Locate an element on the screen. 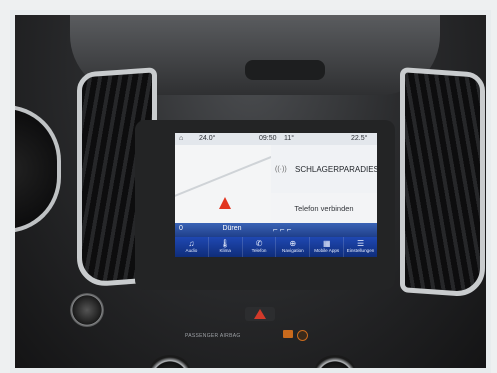  map-road is located at coordinates (225, 176).